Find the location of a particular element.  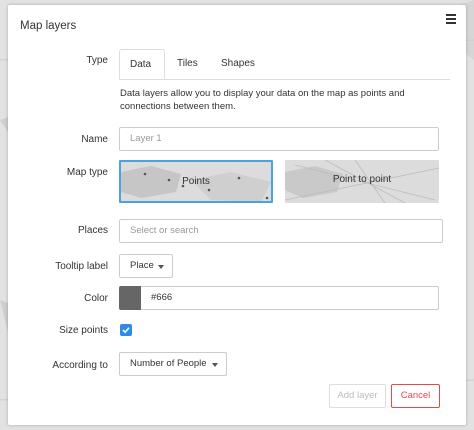

according-to-label: According to is located at coordinates (80, 365).